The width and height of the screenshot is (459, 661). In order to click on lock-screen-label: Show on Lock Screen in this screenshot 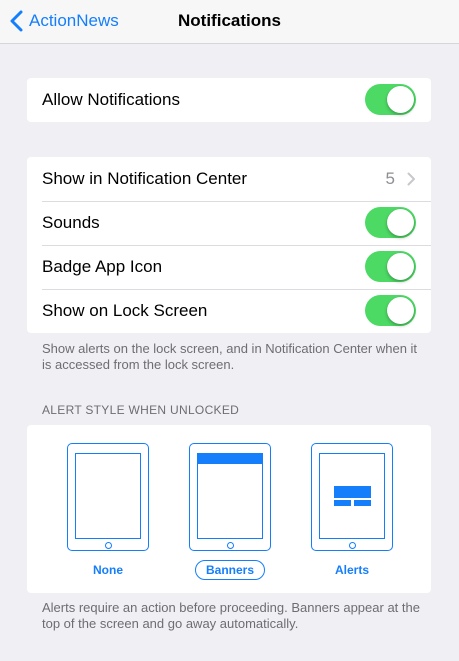, I will do `click(125, 310)`.